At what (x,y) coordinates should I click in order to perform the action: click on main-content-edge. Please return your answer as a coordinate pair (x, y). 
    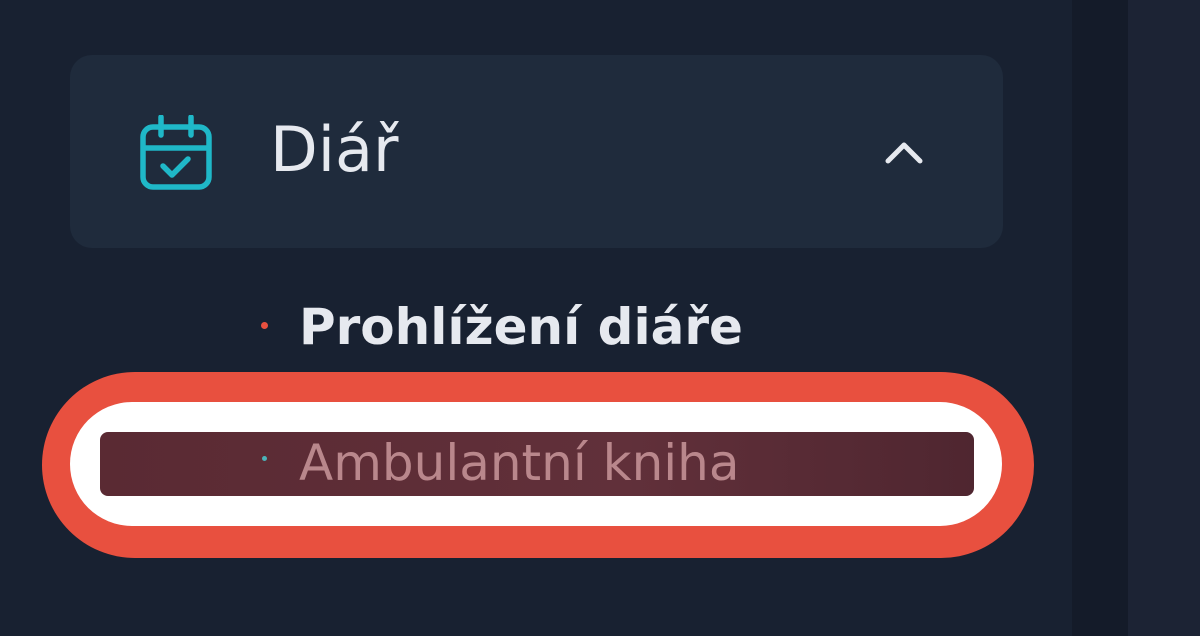
    Looking at the image, I should click on (1164, 318).